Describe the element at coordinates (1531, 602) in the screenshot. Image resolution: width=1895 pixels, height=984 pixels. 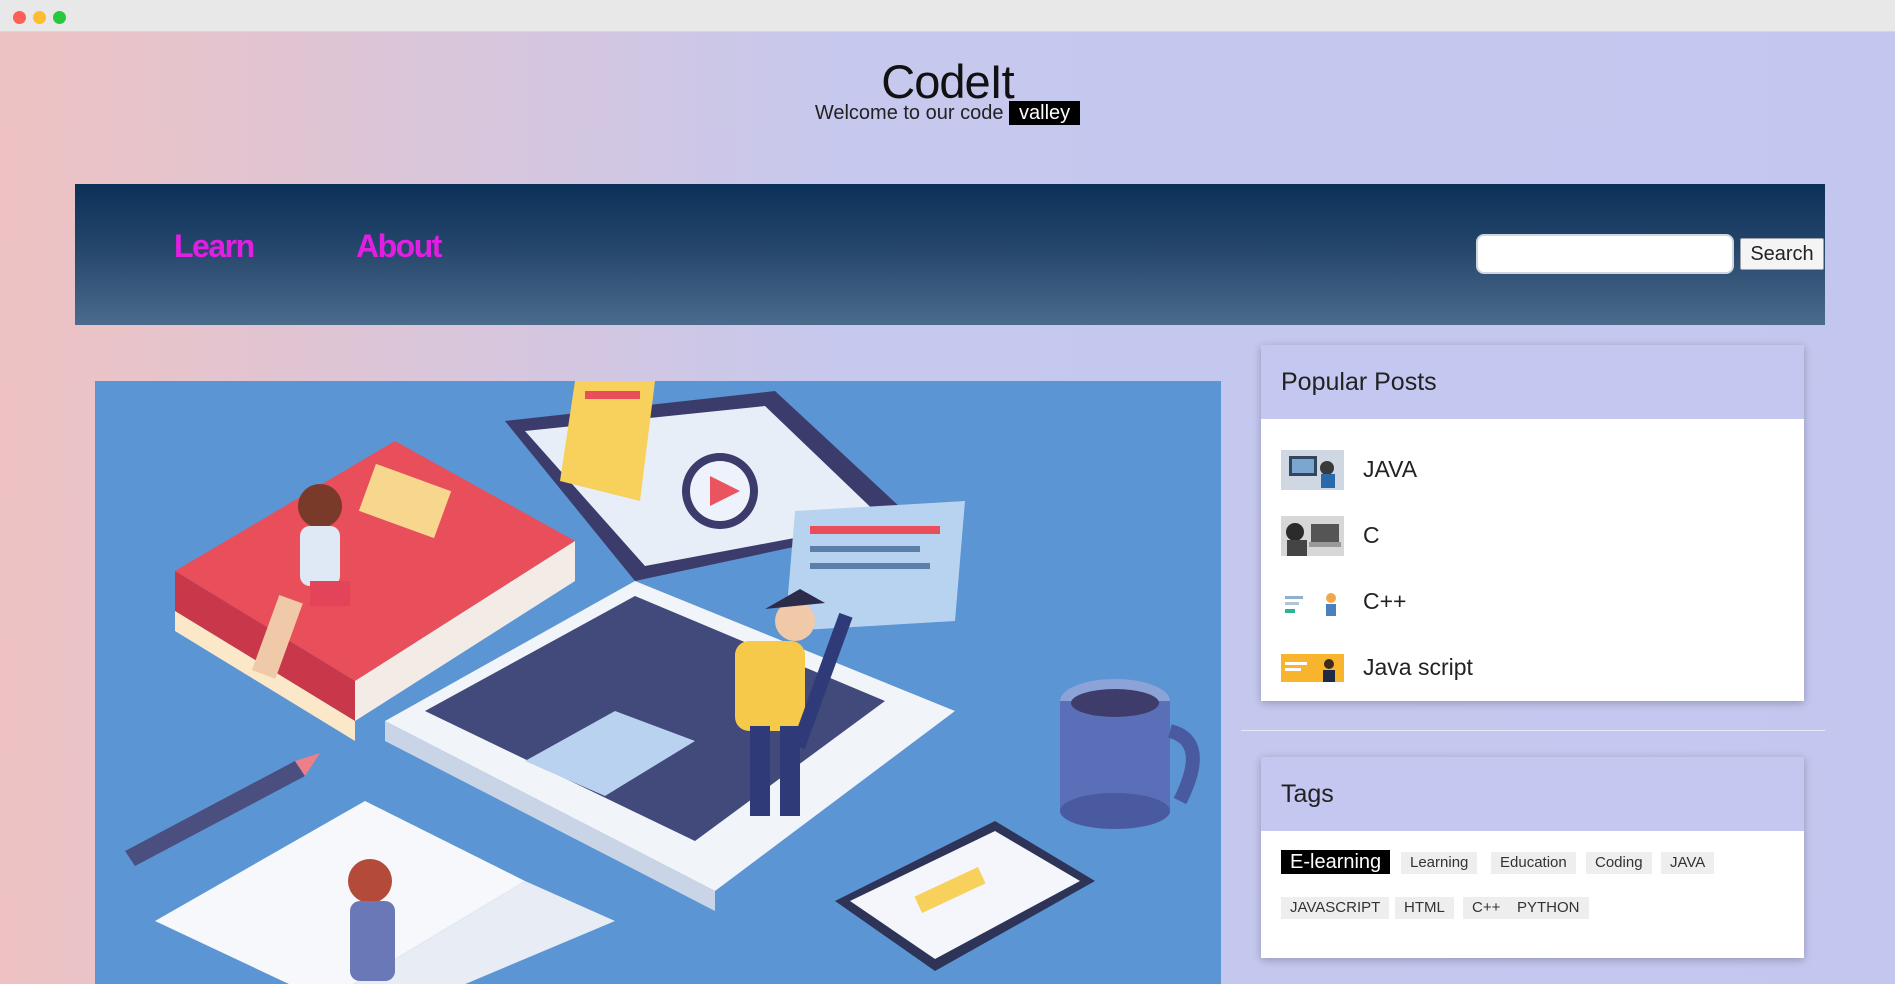
I see `popular-post-cpp: C++` at that location.